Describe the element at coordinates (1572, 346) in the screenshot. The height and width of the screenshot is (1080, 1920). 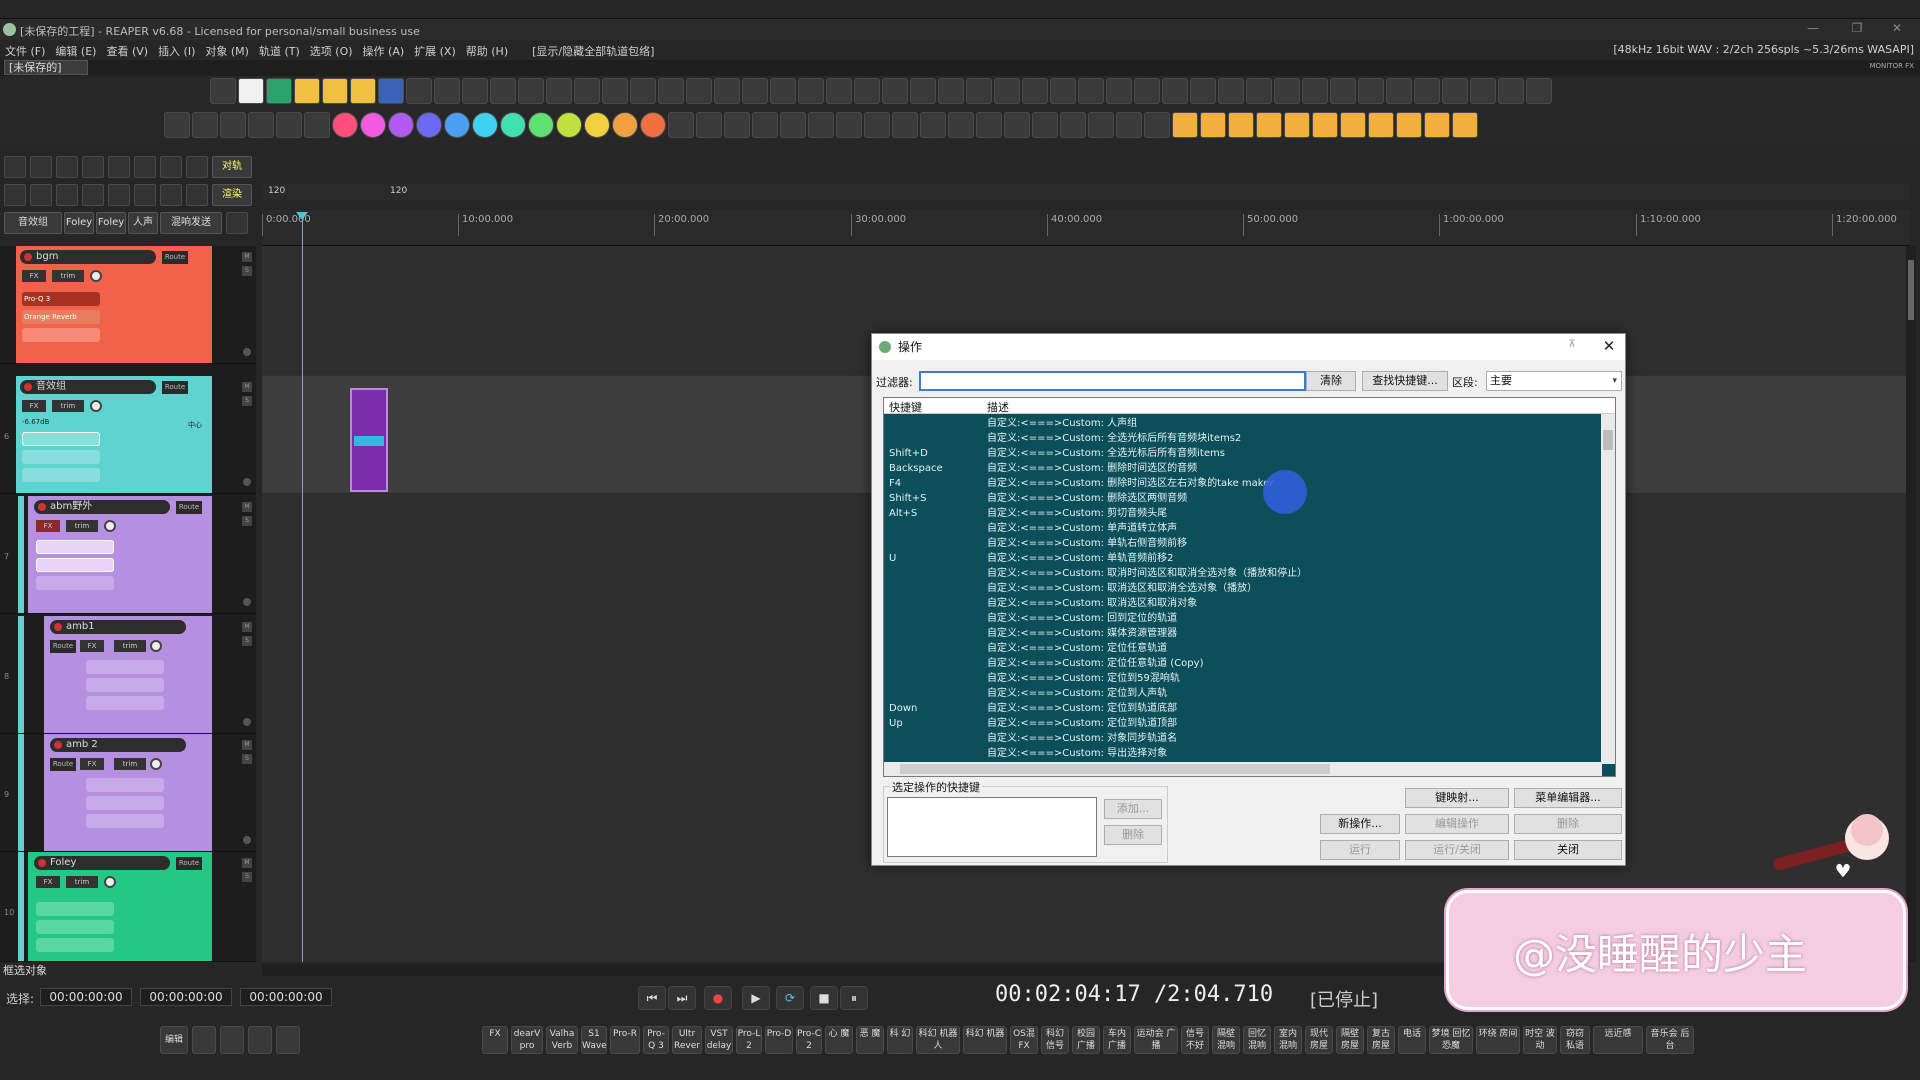
I see `pin-icon: ⊼` at that location.